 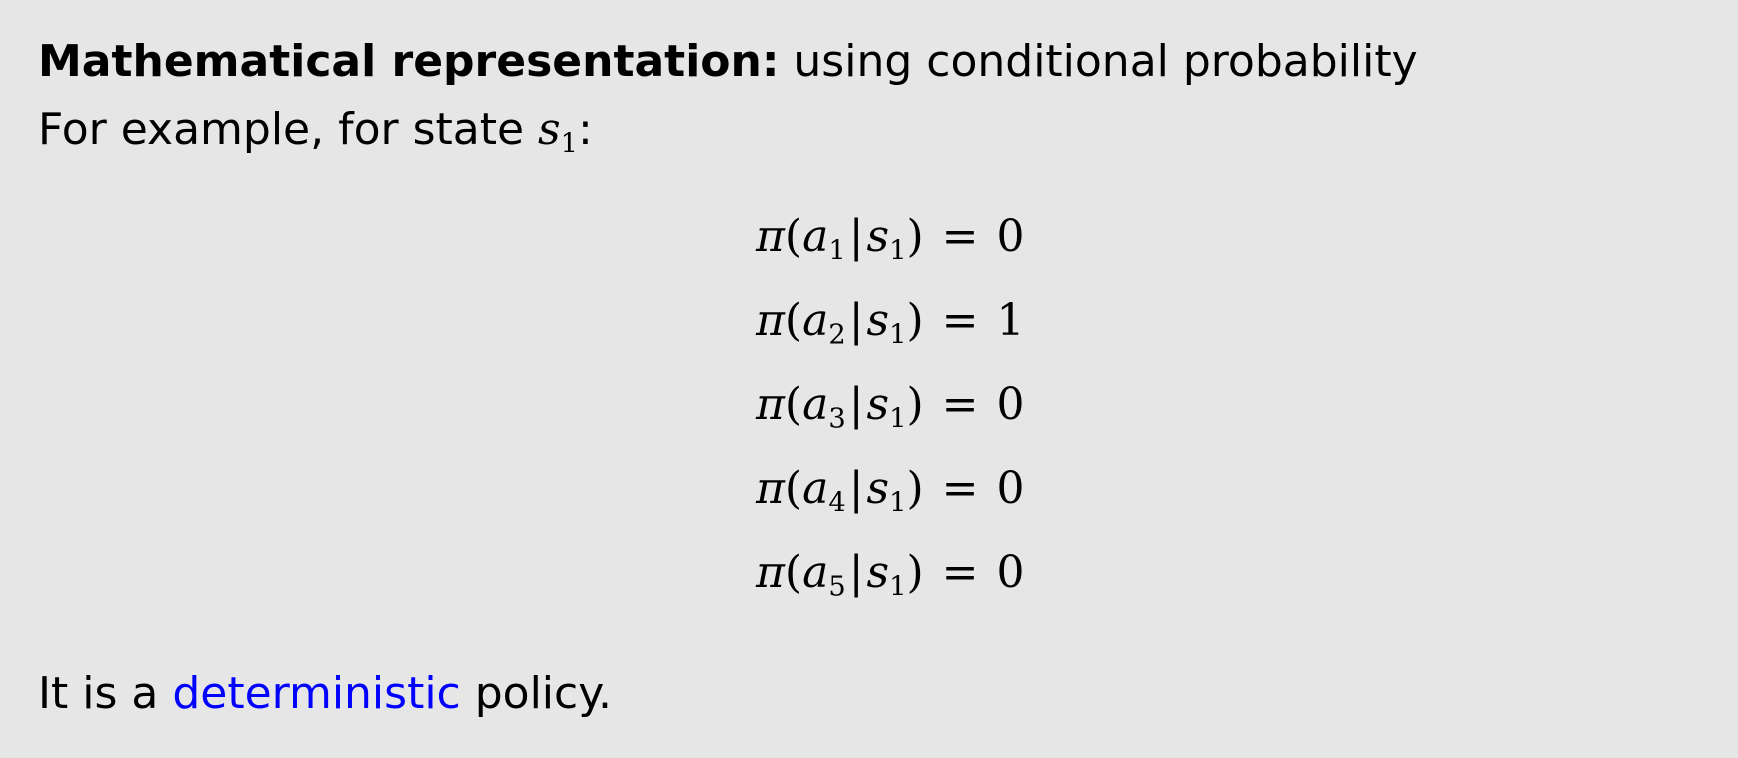 I want to click on equation-row: π(a3|s1) = 0, so click(x=890, y=407).